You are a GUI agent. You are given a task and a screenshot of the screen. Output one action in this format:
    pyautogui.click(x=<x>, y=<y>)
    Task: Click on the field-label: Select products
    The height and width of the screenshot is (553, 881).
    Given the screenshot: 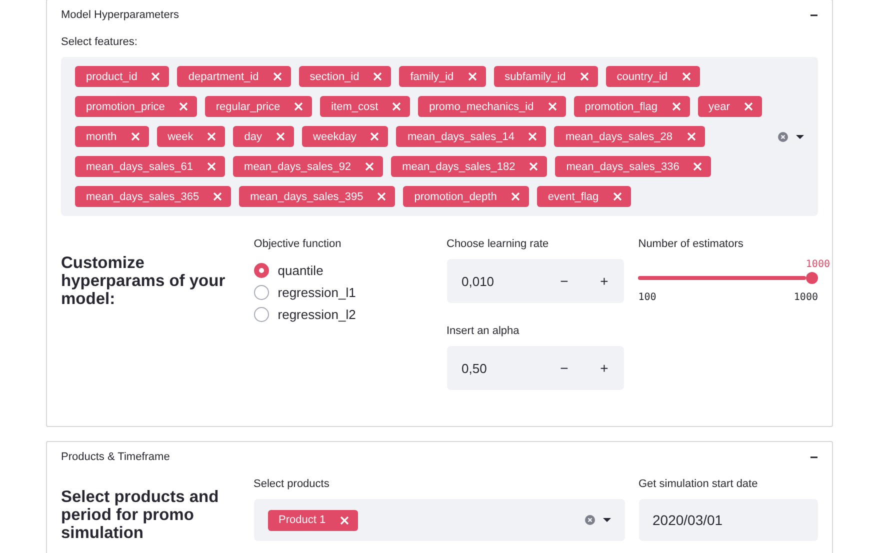 What is the action you would take?
    pyautogui.click(x=292, y=484)
    